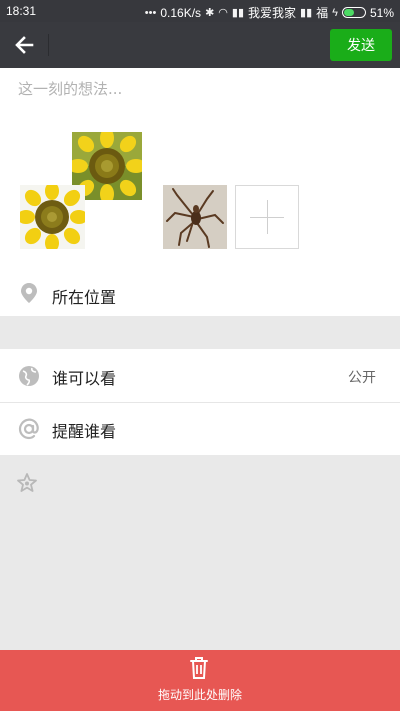 The width and height of the screenshot is (400, 711). I want to click on signal-icon: ▮▮, so click(237, 13).